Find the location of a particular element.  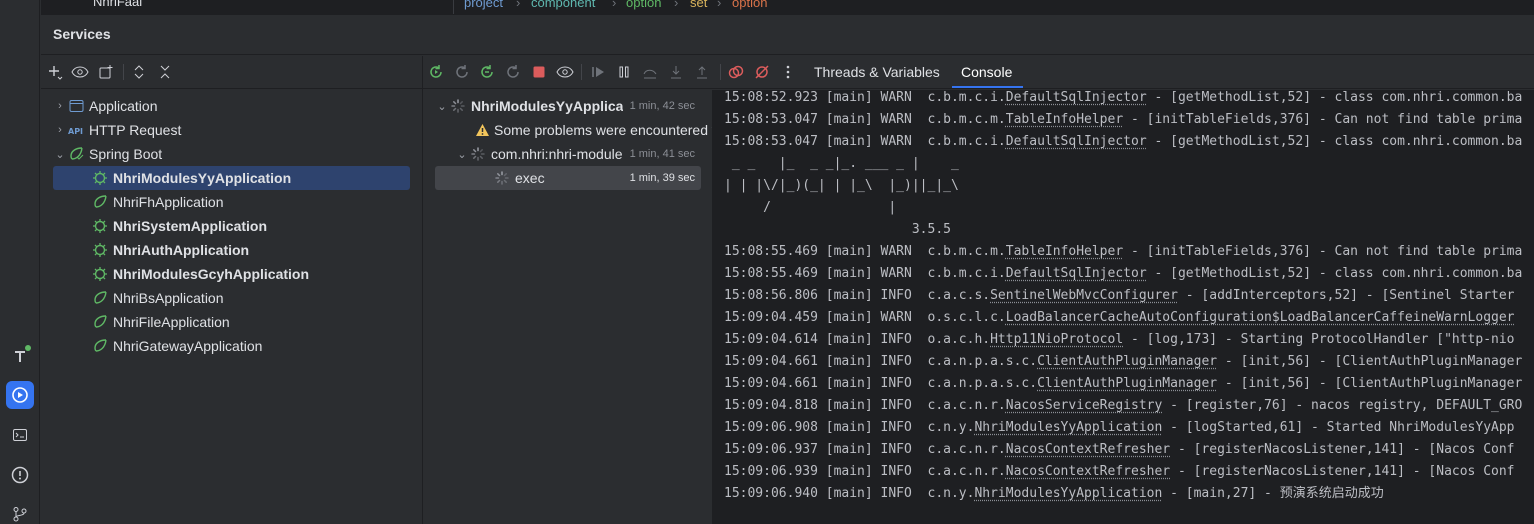

tree-item-app-running: NhriModulesGcyhApplication is located at coordinates (231, 274).